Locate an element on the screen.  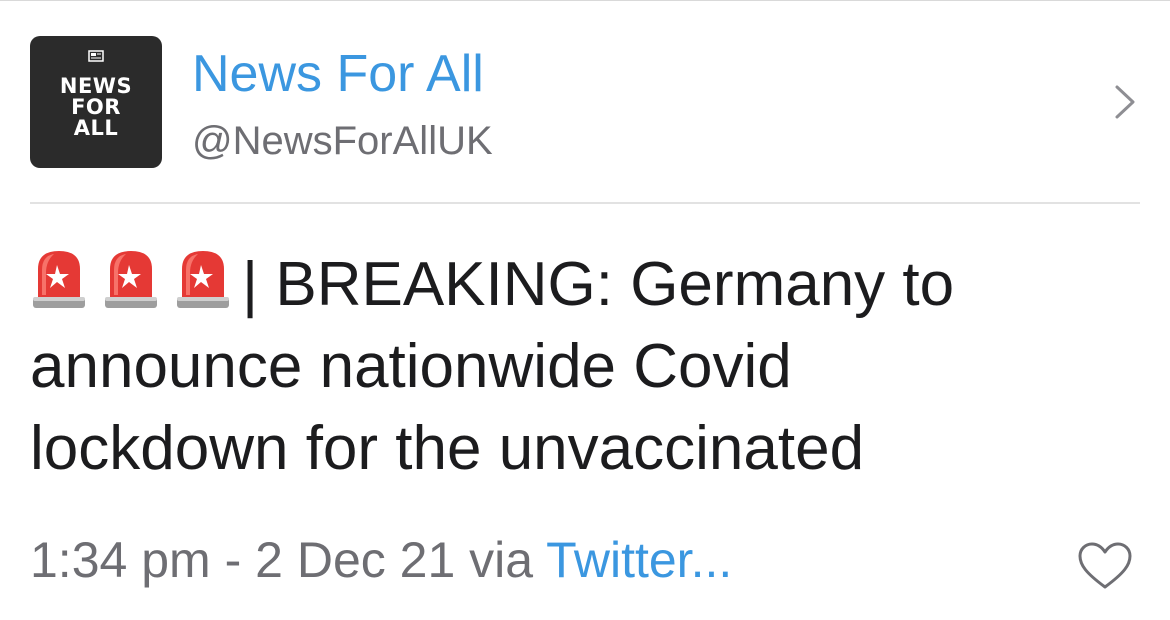
tweet-line-2: announce nationwide Covid is located at coordinates (411, 366).